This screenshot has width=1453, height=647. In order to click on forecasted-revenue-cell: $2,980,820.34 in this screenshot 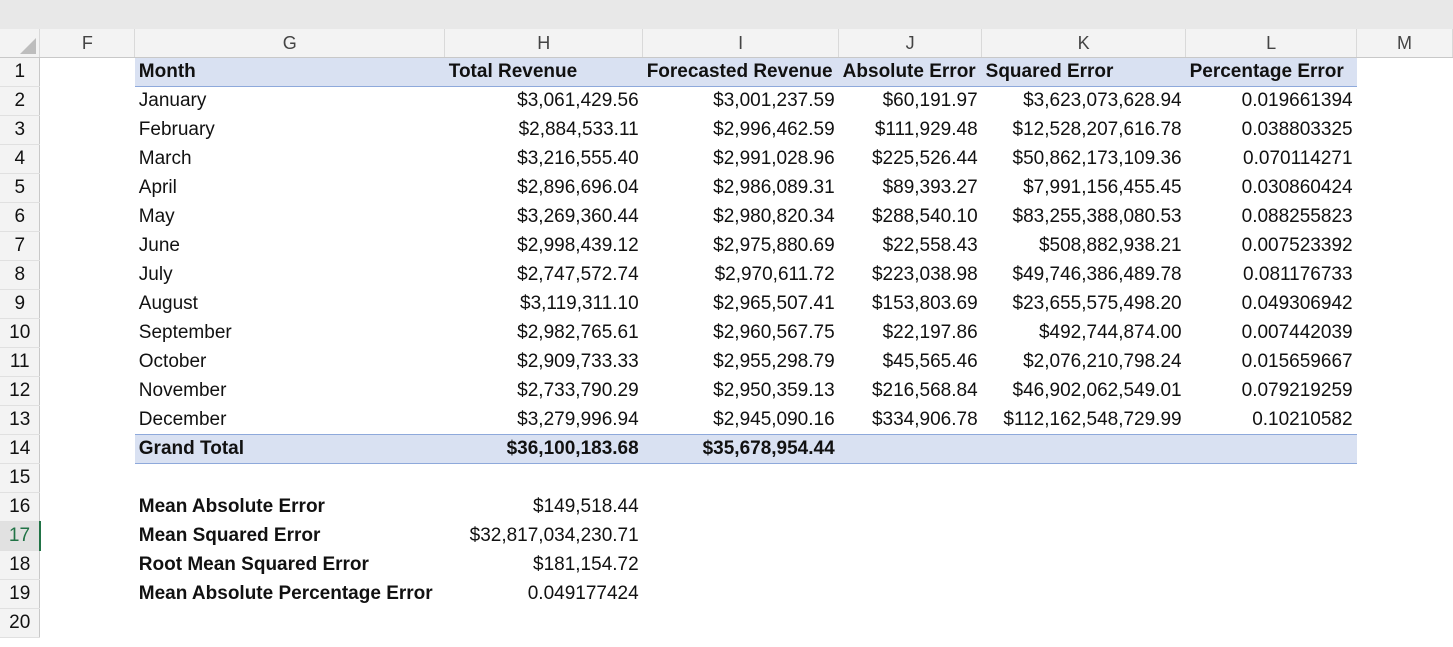, I will do `click(741, 217)`.